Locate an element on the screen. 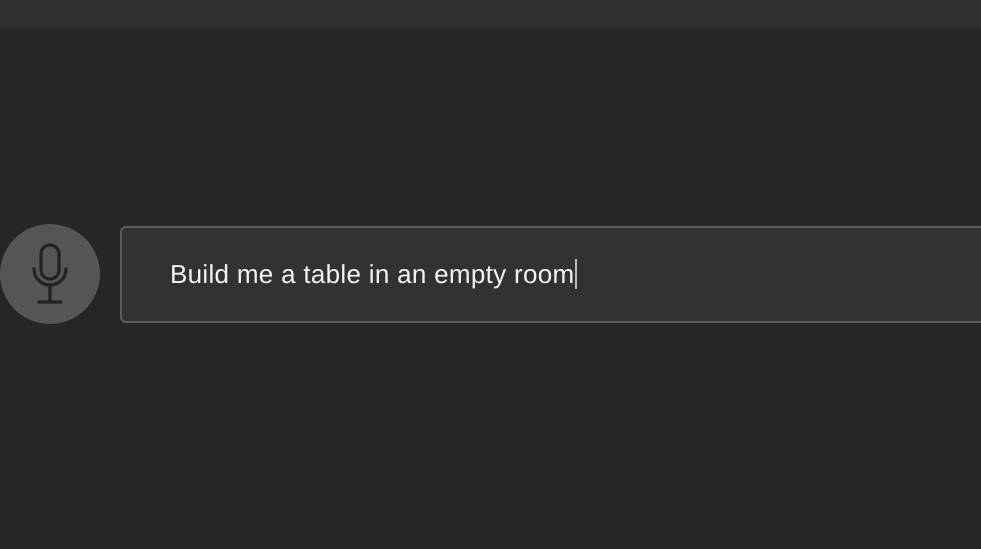 The height and width of the screenshot is (549, 981). microphone-icon is located at coordinates (50, 274).